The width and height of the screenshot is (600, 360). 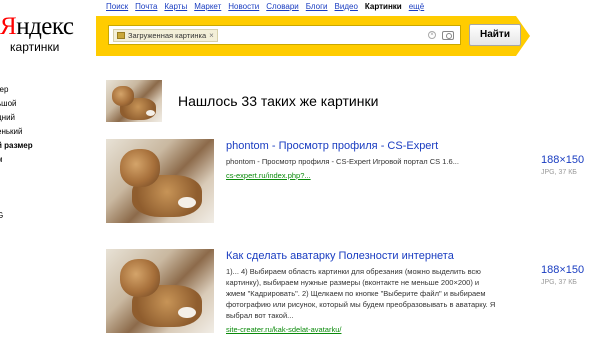 I want to click on chip-label: Загруженная картинка, so click(x=167, y=35).